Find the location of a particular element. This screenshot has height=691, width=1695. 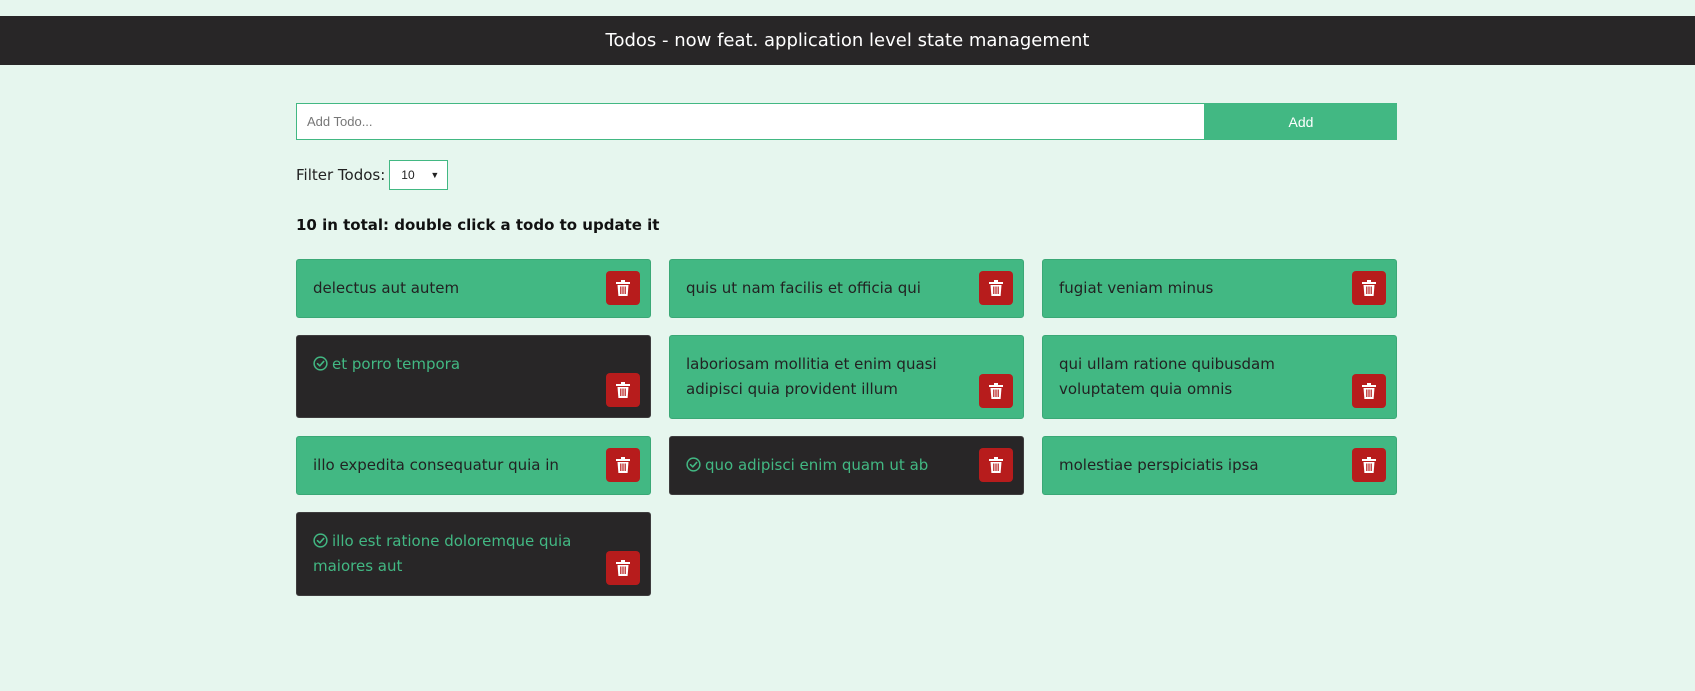

todo-item: molestiae perspiciatis ipsa is located at coordinates (1219, 465).